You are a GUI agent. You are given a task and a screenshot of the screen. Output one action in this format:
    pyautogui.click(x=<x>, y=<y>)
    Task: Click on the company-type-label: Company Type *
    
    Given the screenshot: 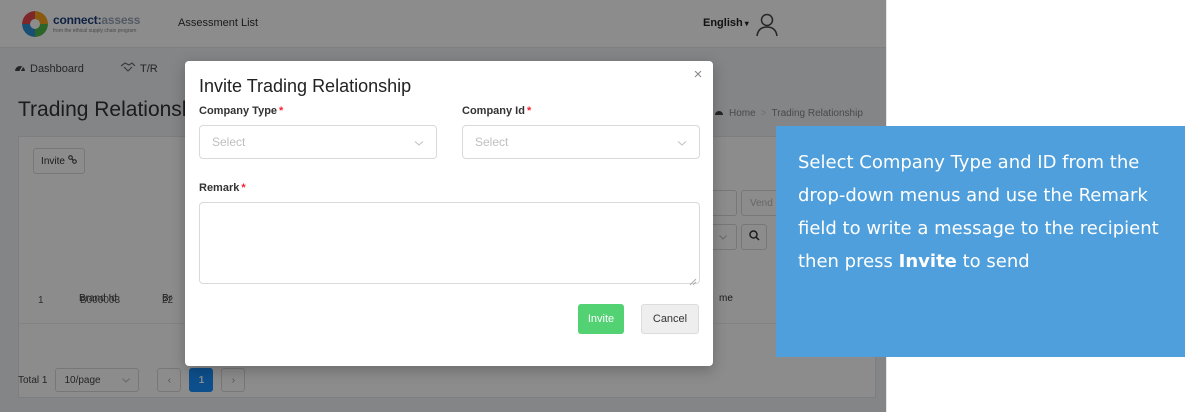 What is the action you would take?
    pyautogui.click(x=241, y=111)
    